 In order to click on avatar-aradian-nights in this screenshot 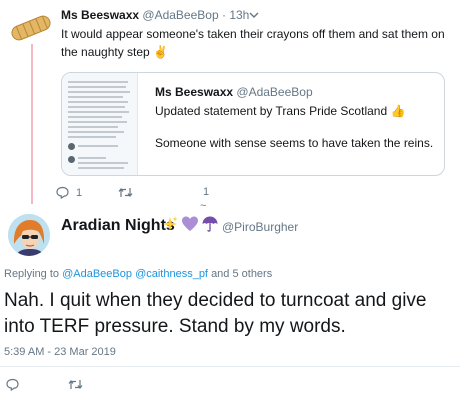, I will do `click(29, 235)`.